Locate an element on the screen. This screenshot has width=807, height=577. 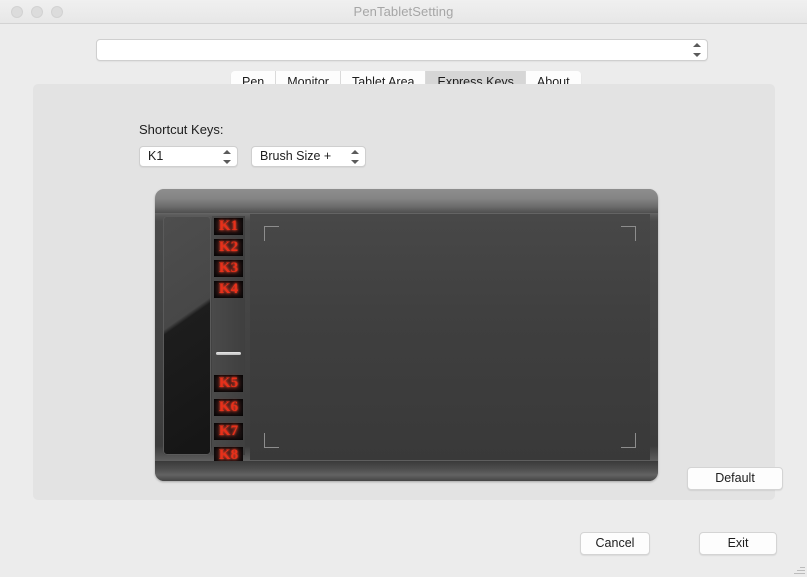
default-button: Default is located at coordinates (735, 478).